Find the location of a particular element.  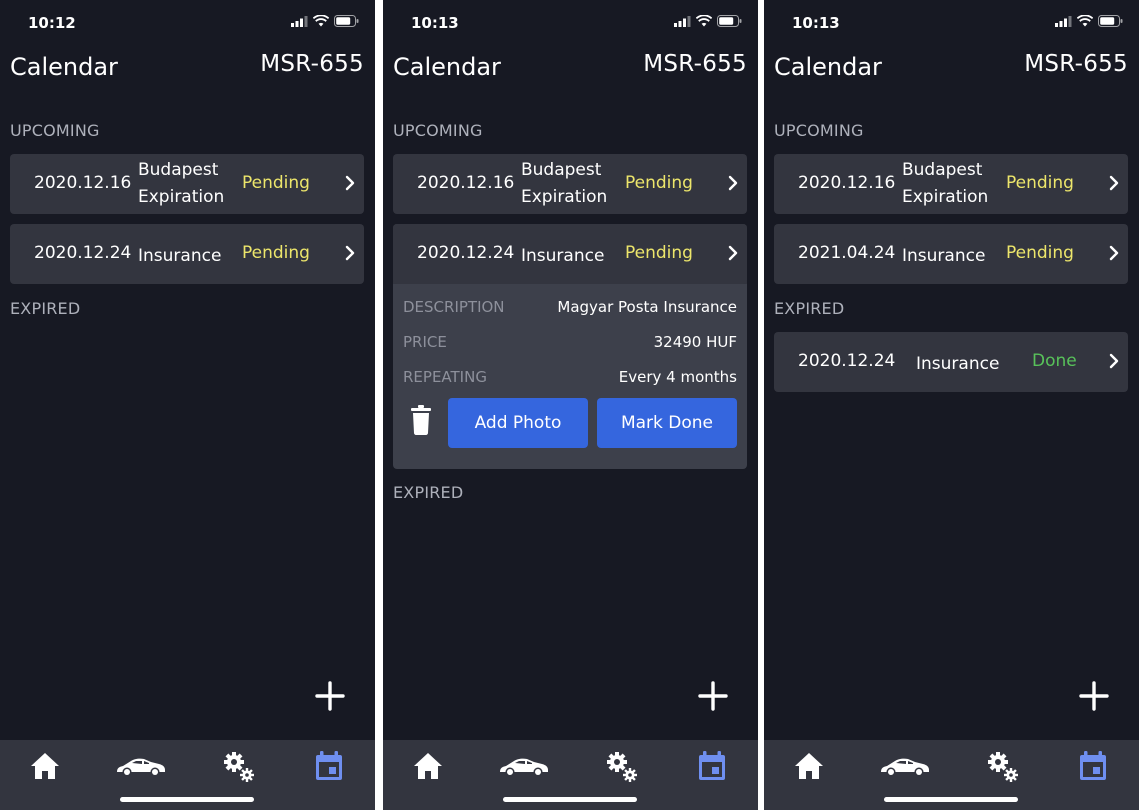

status-time: 10:12 is located at coordinates (52, 23).